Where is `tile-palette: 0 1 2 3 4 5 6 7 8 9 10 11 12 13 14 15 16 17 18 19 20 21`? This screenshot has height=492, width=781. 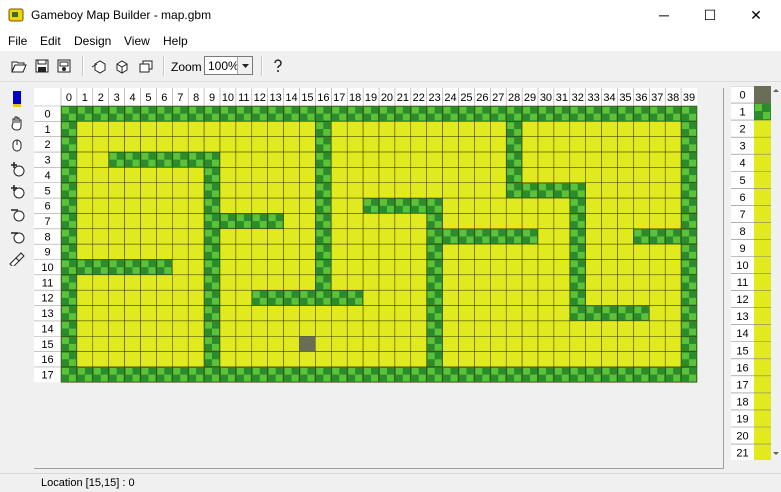
tile-palette: 0 1 2 3 4 5 6 7 8 9 10 11 12 13 14 15 16 17 18 19 20 21 is located at coordinates (756, 272).